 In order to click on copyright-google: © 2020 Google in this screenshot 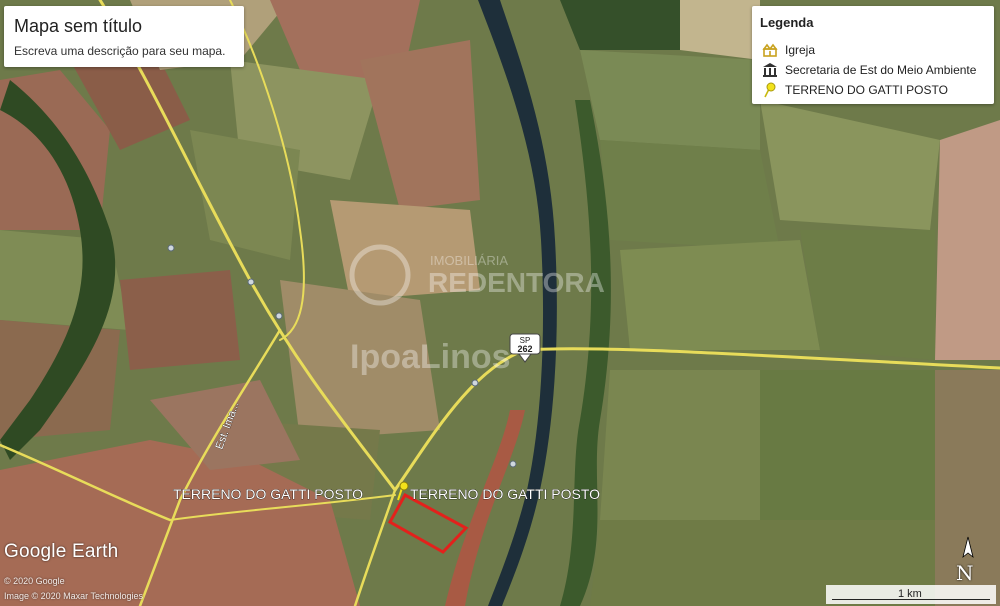, I will do `click(34, 581)`.